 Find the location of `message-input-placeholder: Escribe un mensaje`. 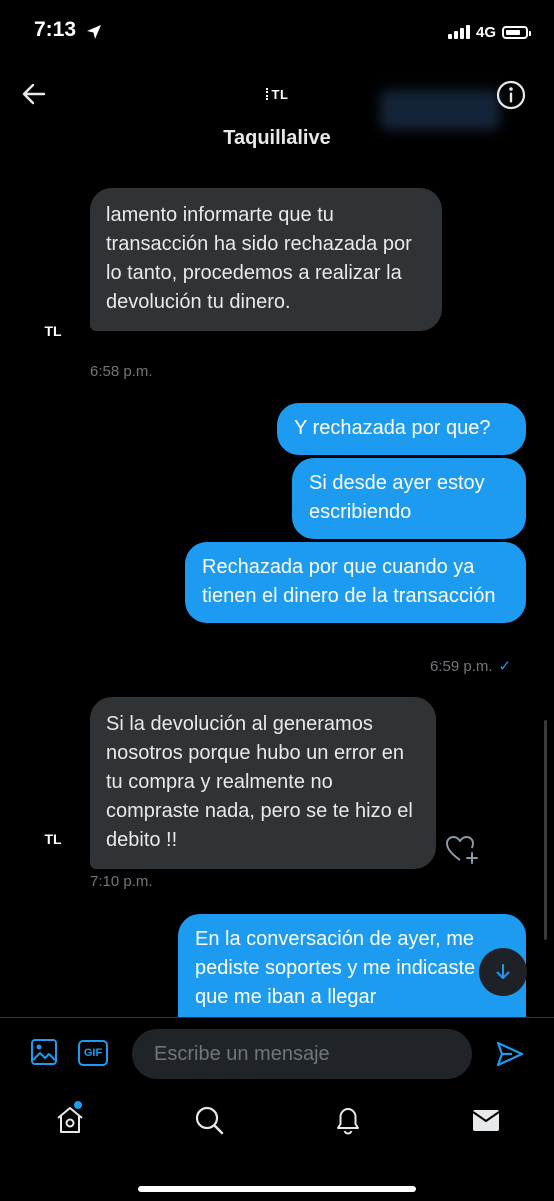

message-input-placeholder: Escribe un mensaje is located at coordinates (242, 1053).